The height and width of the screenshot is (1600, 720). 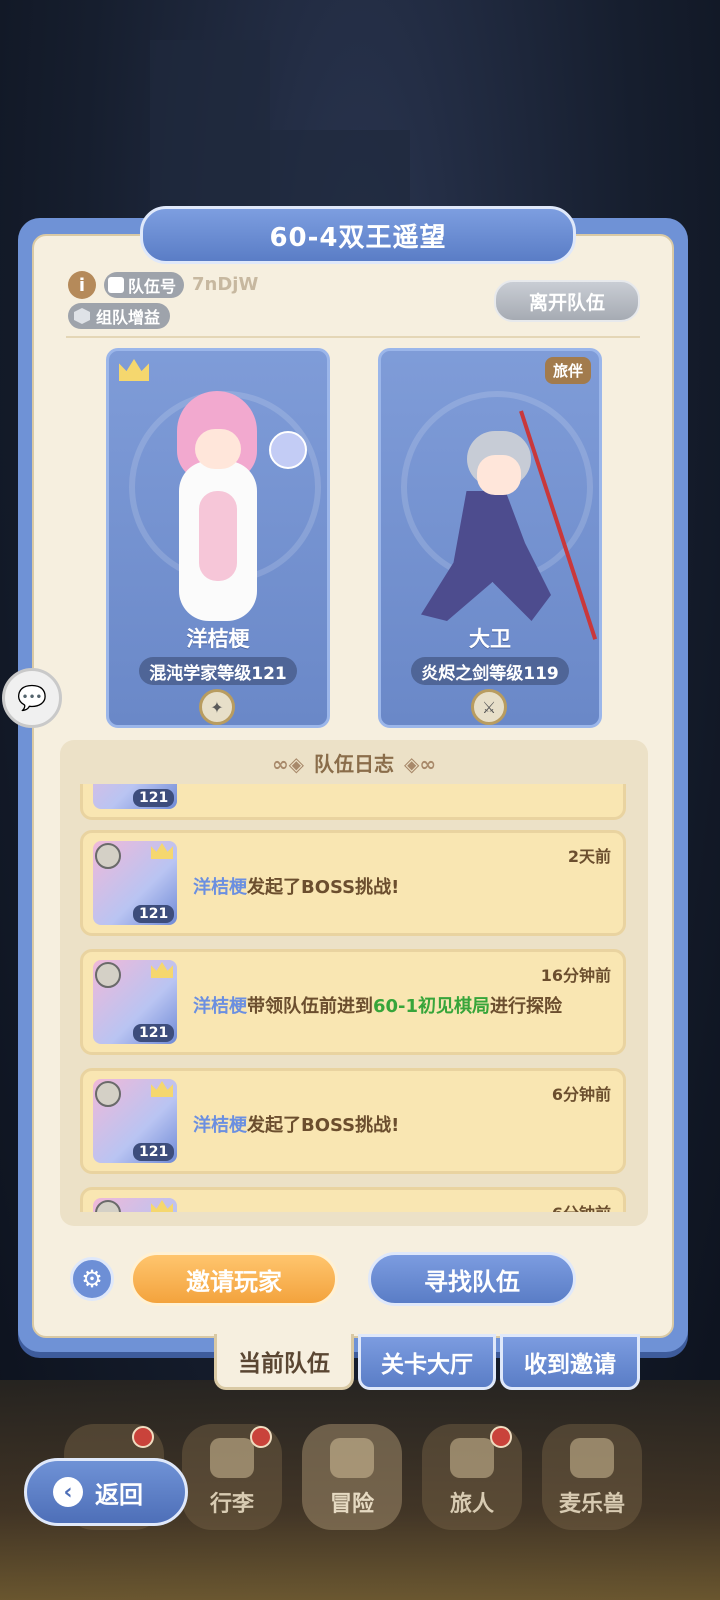 I want to click on companion-badge: 旅伴, so click(x=567, y=370).